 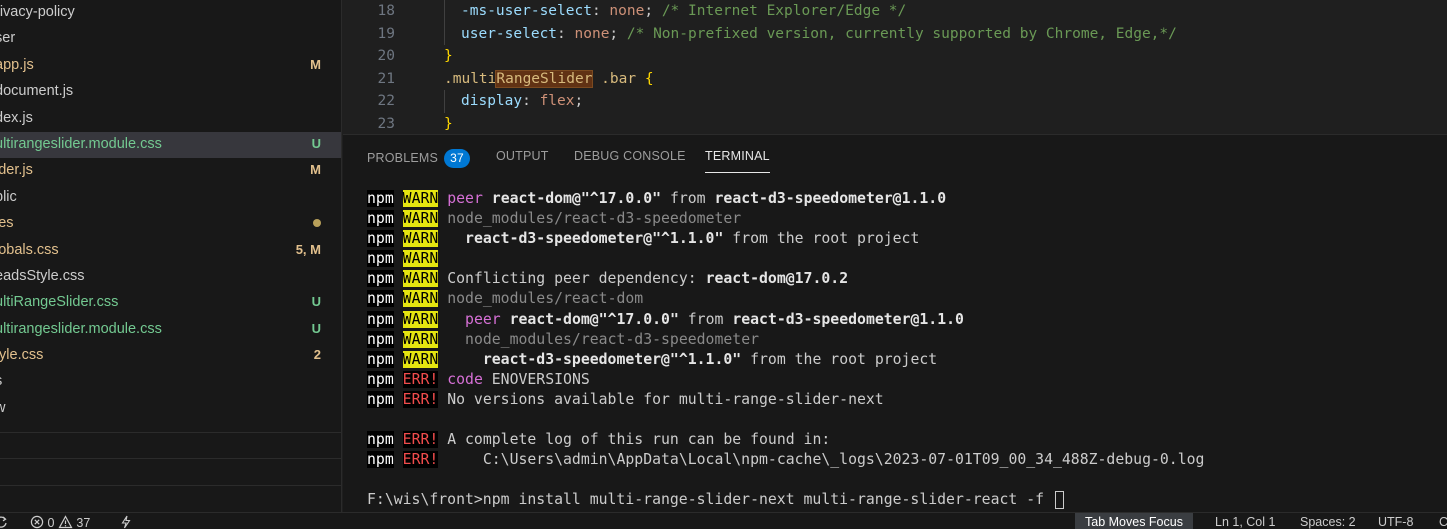 What do you see at coordinates (170, 39) in the screenshot?
I see `file-tree-item: ser` at bounding box center [170, 39].